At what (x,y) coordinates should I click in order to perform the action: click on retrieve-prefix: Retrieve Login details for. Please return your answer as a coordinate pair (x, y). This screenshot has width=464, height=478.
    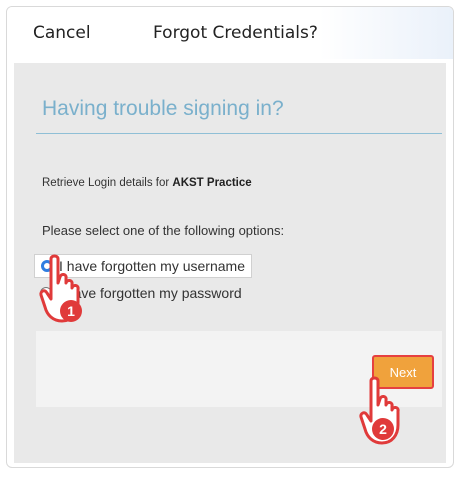
    Looking at the image, I should click on (107, 183).